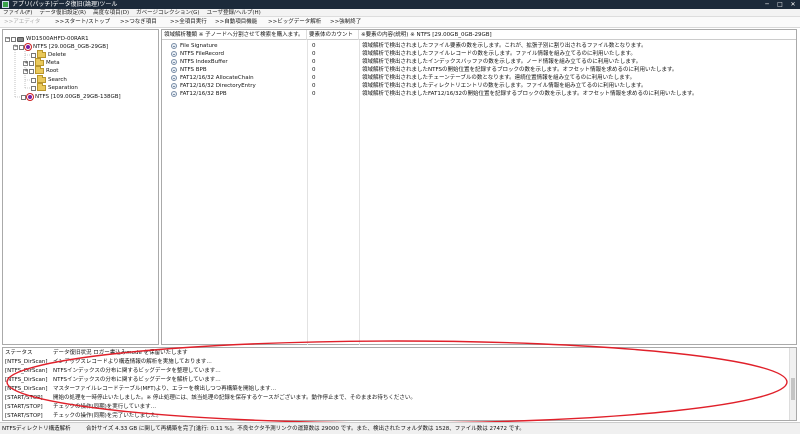  Describe the element at coordinates (57, 39) in the screenshot. I see `disk-label: WD1500AHFD-00RAR1` at that location.